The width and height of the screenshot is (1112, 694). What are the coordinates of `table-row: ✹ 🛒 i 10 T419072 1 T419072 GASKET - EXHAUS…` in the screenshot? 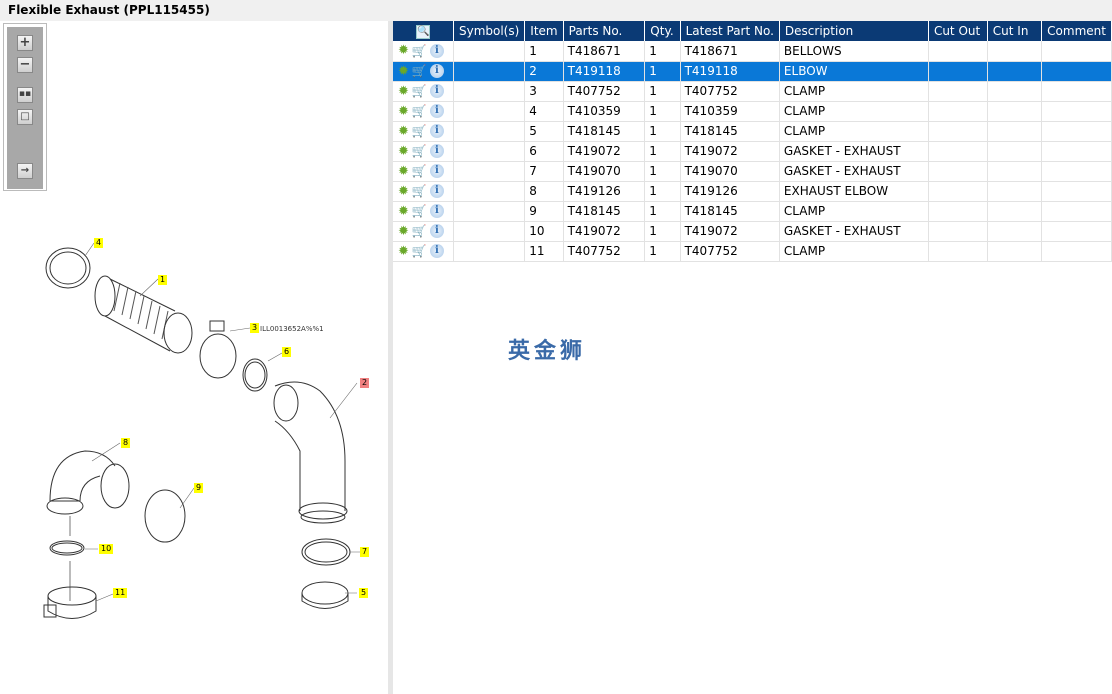 It's located at (752, 231).